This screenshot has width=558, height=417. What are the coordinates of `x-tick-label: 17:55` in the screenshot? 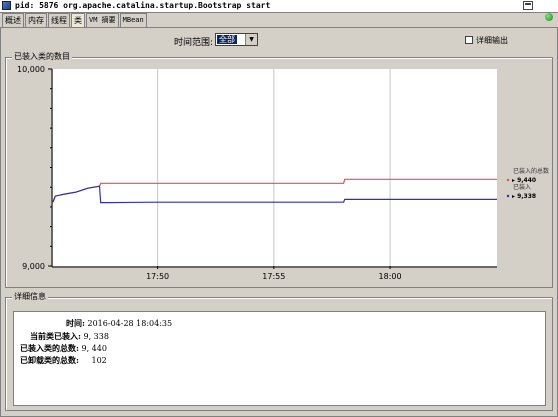 It's located at (273, 276).